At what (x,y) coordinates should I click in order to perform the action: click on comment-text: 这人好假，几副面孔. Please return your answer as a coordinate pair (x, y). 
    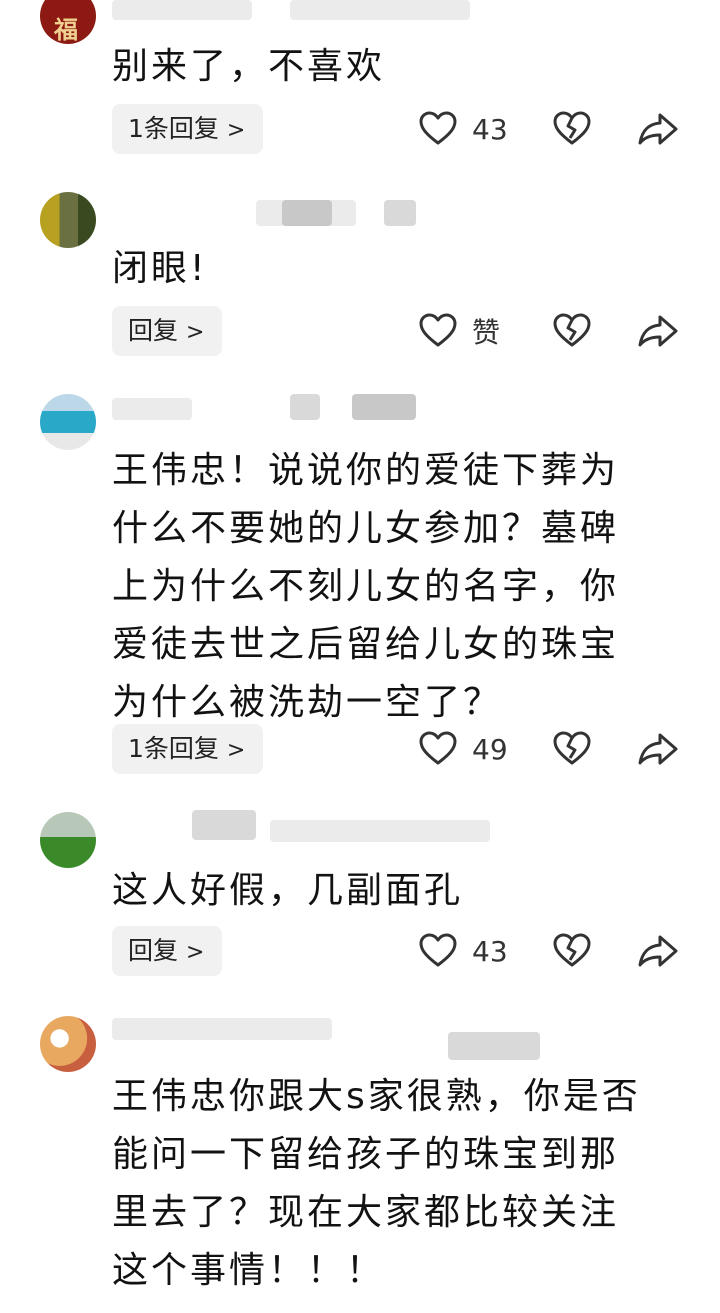
    Looking at the image, I should click on (288, 890).